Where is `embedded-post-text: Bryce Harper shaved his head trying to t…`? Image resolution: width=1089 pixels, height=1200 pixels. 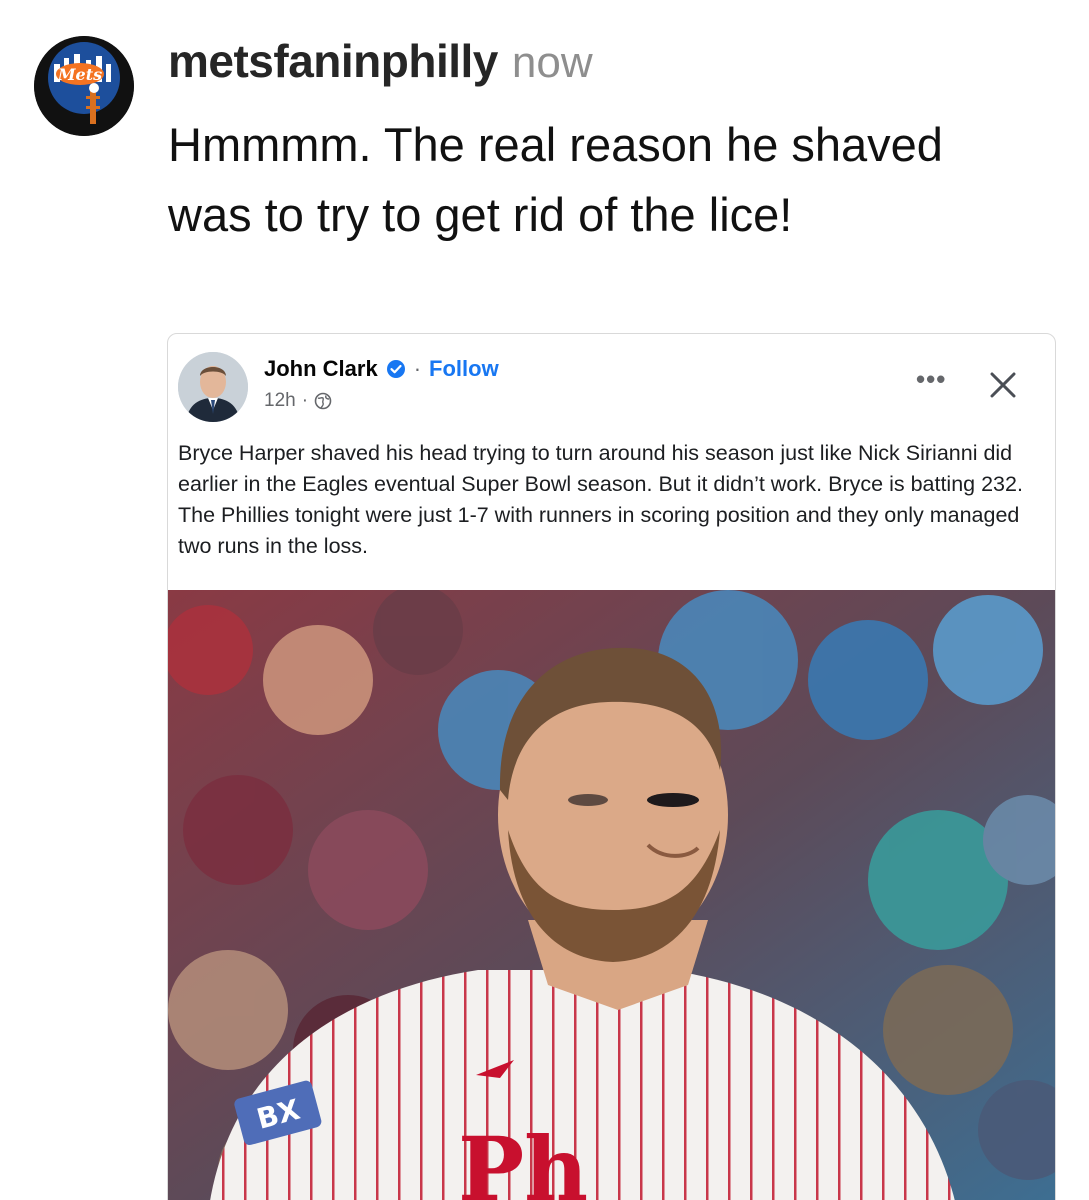
embedded-post-text: Bryce Harper shaved his head trying to t… is located at coordinates (600, 499).